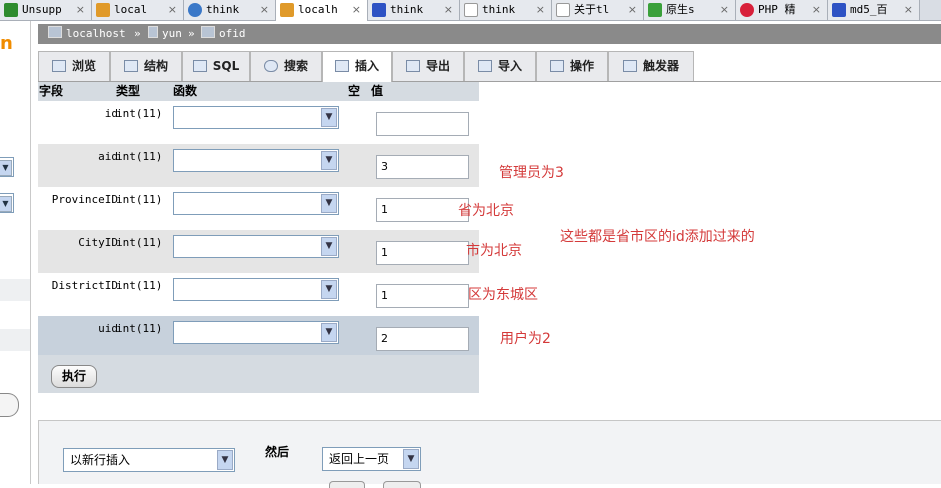  What do you see at coordinates (598, 10) in the screenshot?
I see `browser-tab-6: 关于tl ×` at bounding box center [598, 10].